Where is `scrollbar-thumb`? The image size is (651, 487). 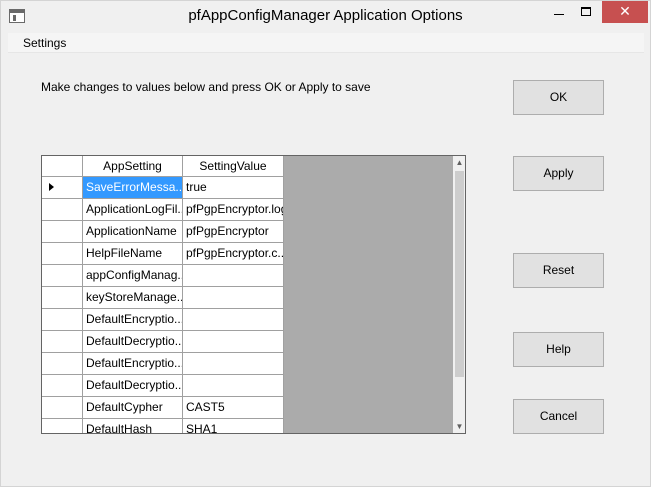
scrollbar-thumb is located at coordinates (459, 274).